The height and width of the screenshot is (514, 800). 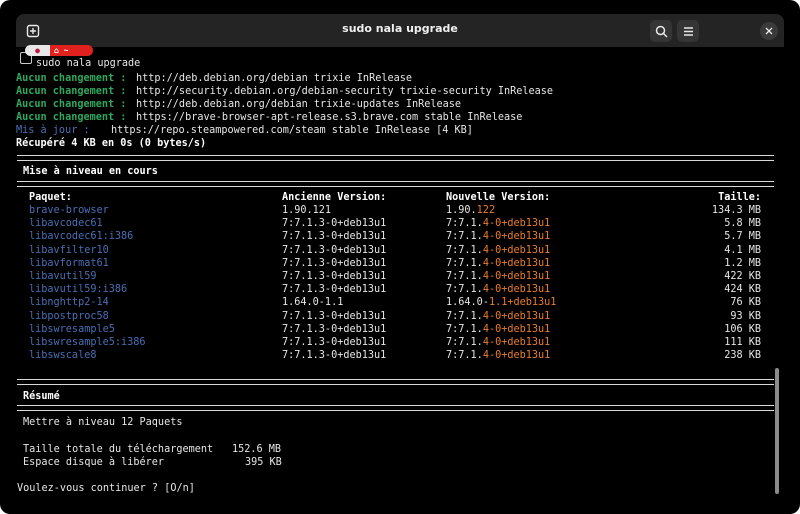 What do you see at coordinates (257, 449) in the screenshot?
I see `download-size-value: 152.6 MB` at bounding box center [257, 449].